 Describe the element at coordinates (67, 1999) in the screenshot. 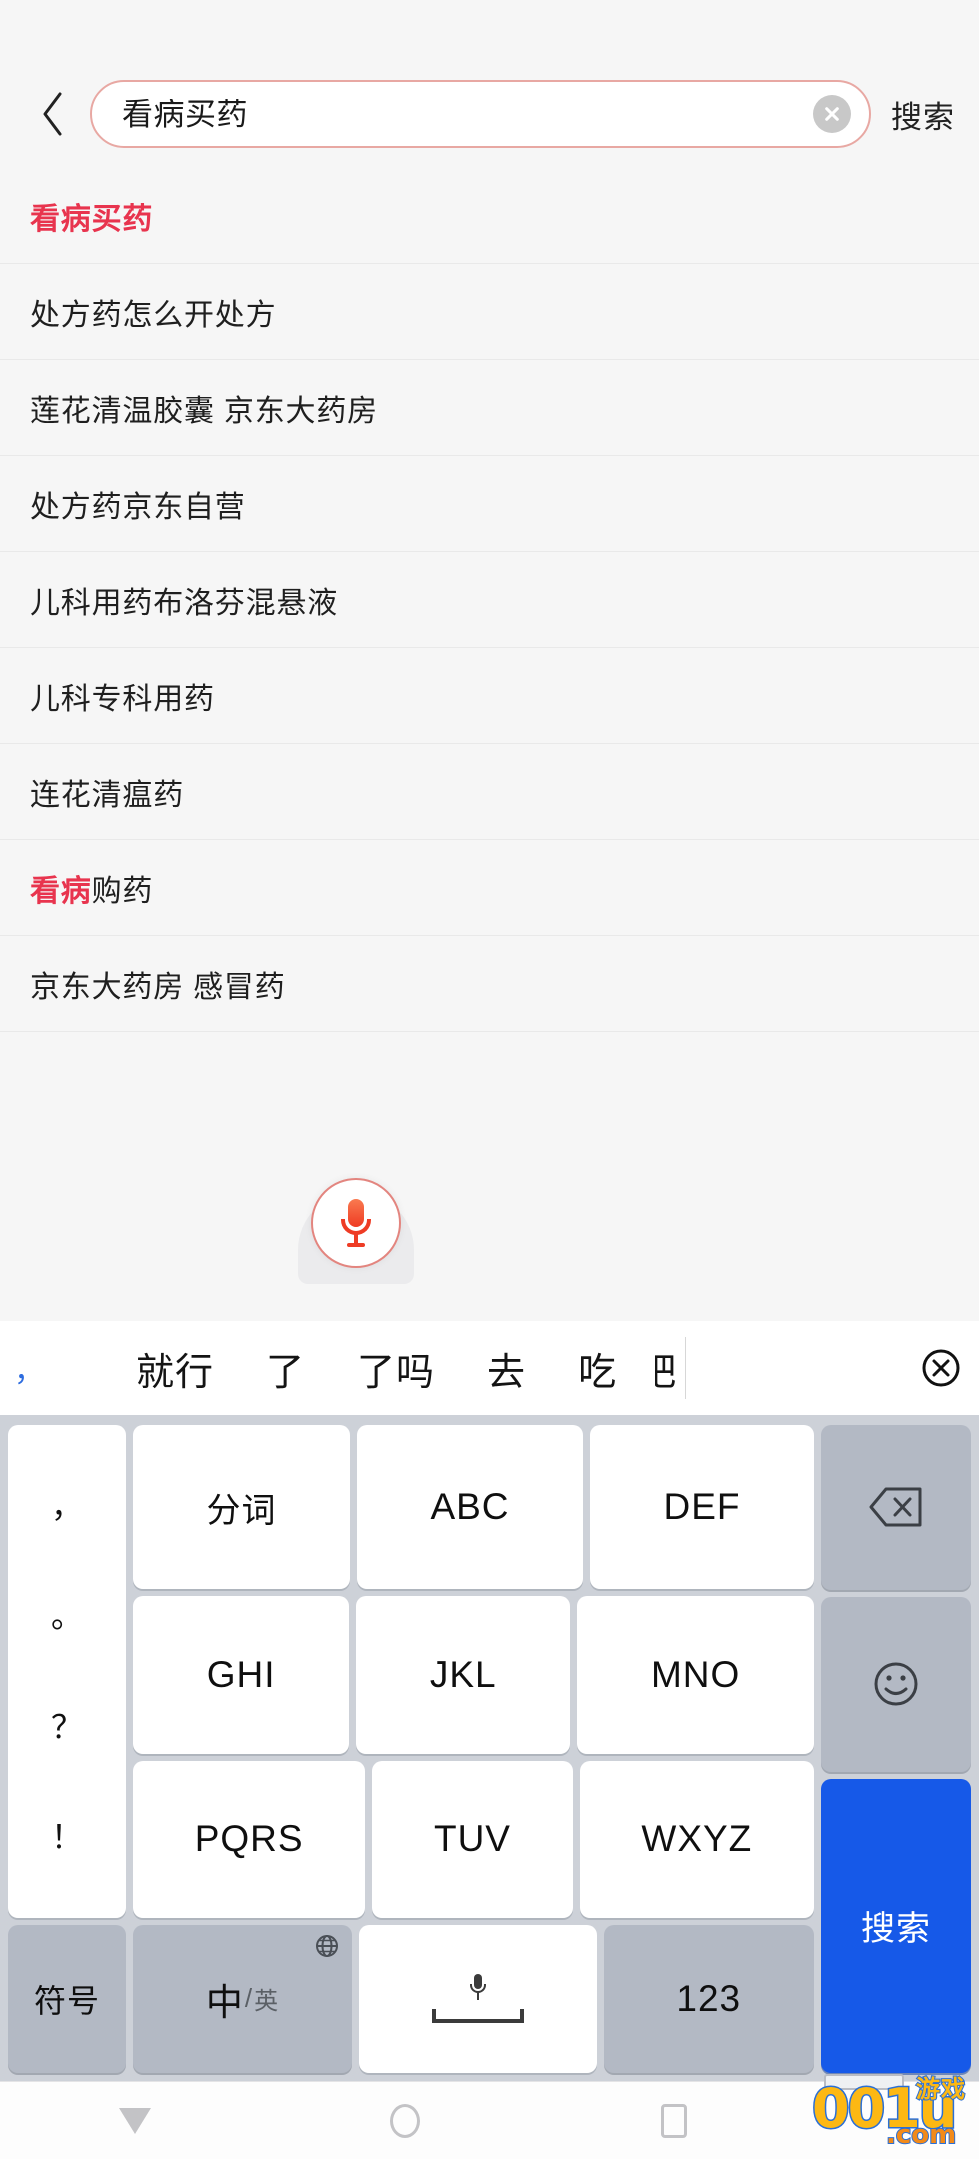

I see `symbol-key: 符号` at that location.